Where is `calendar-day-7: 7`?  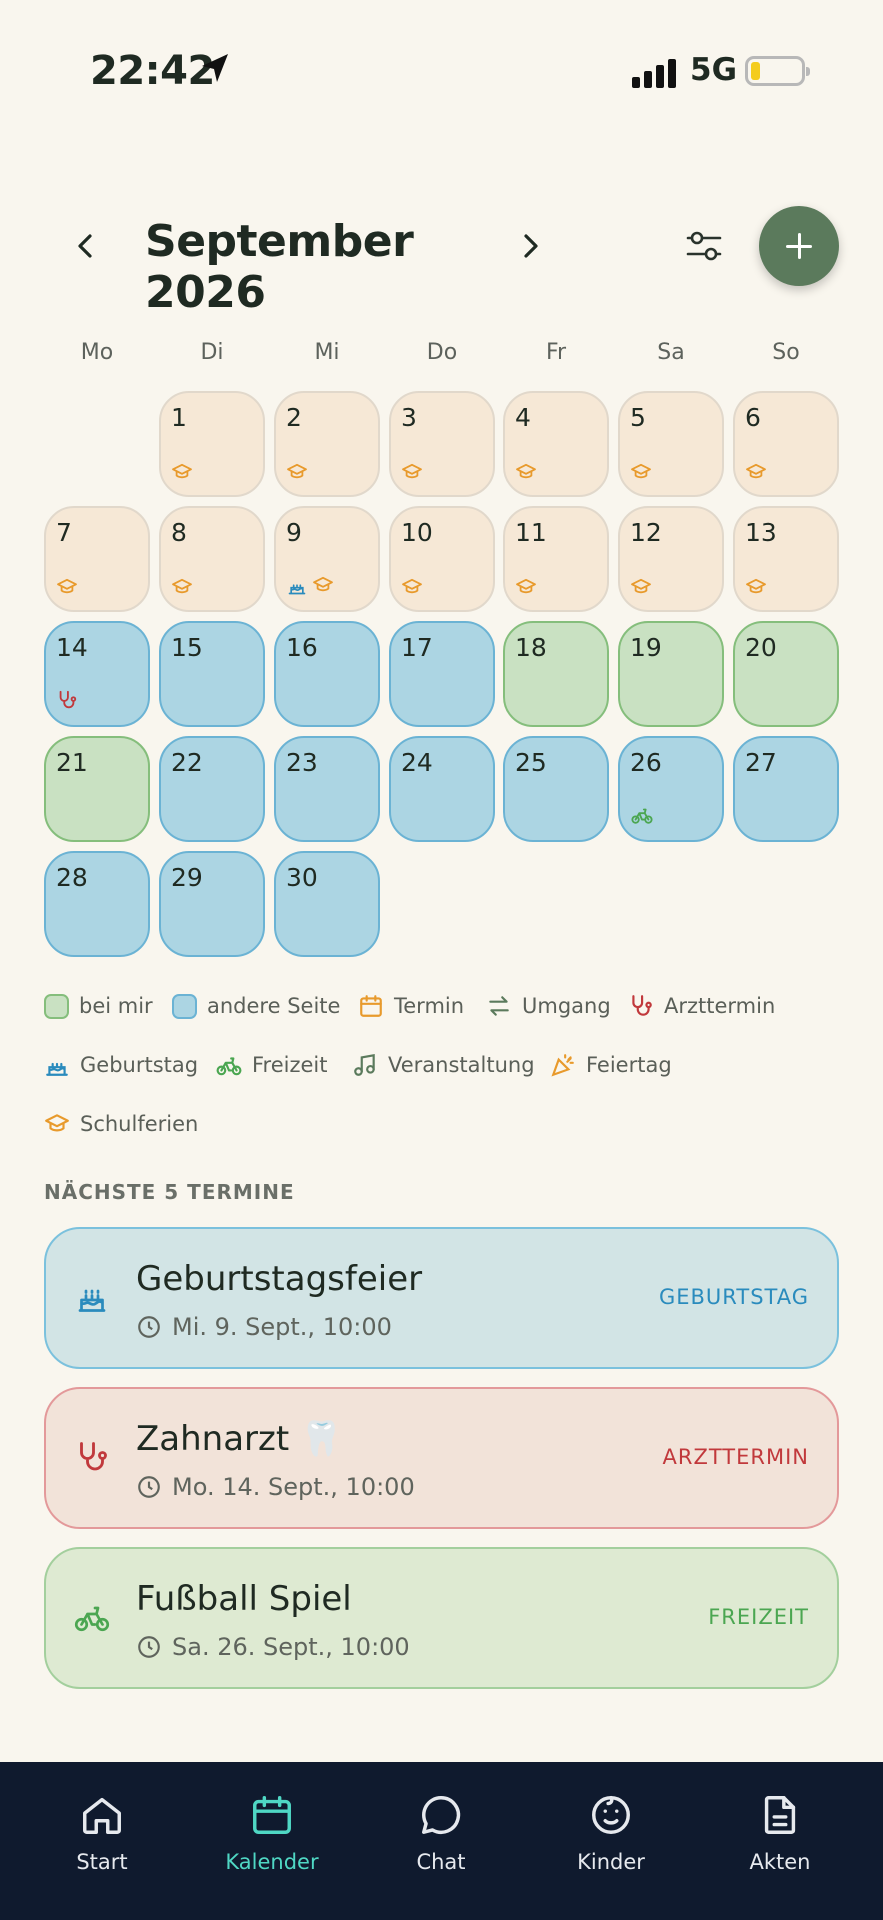
calendar-day-7: 7 is located at coordinates (97, 559).